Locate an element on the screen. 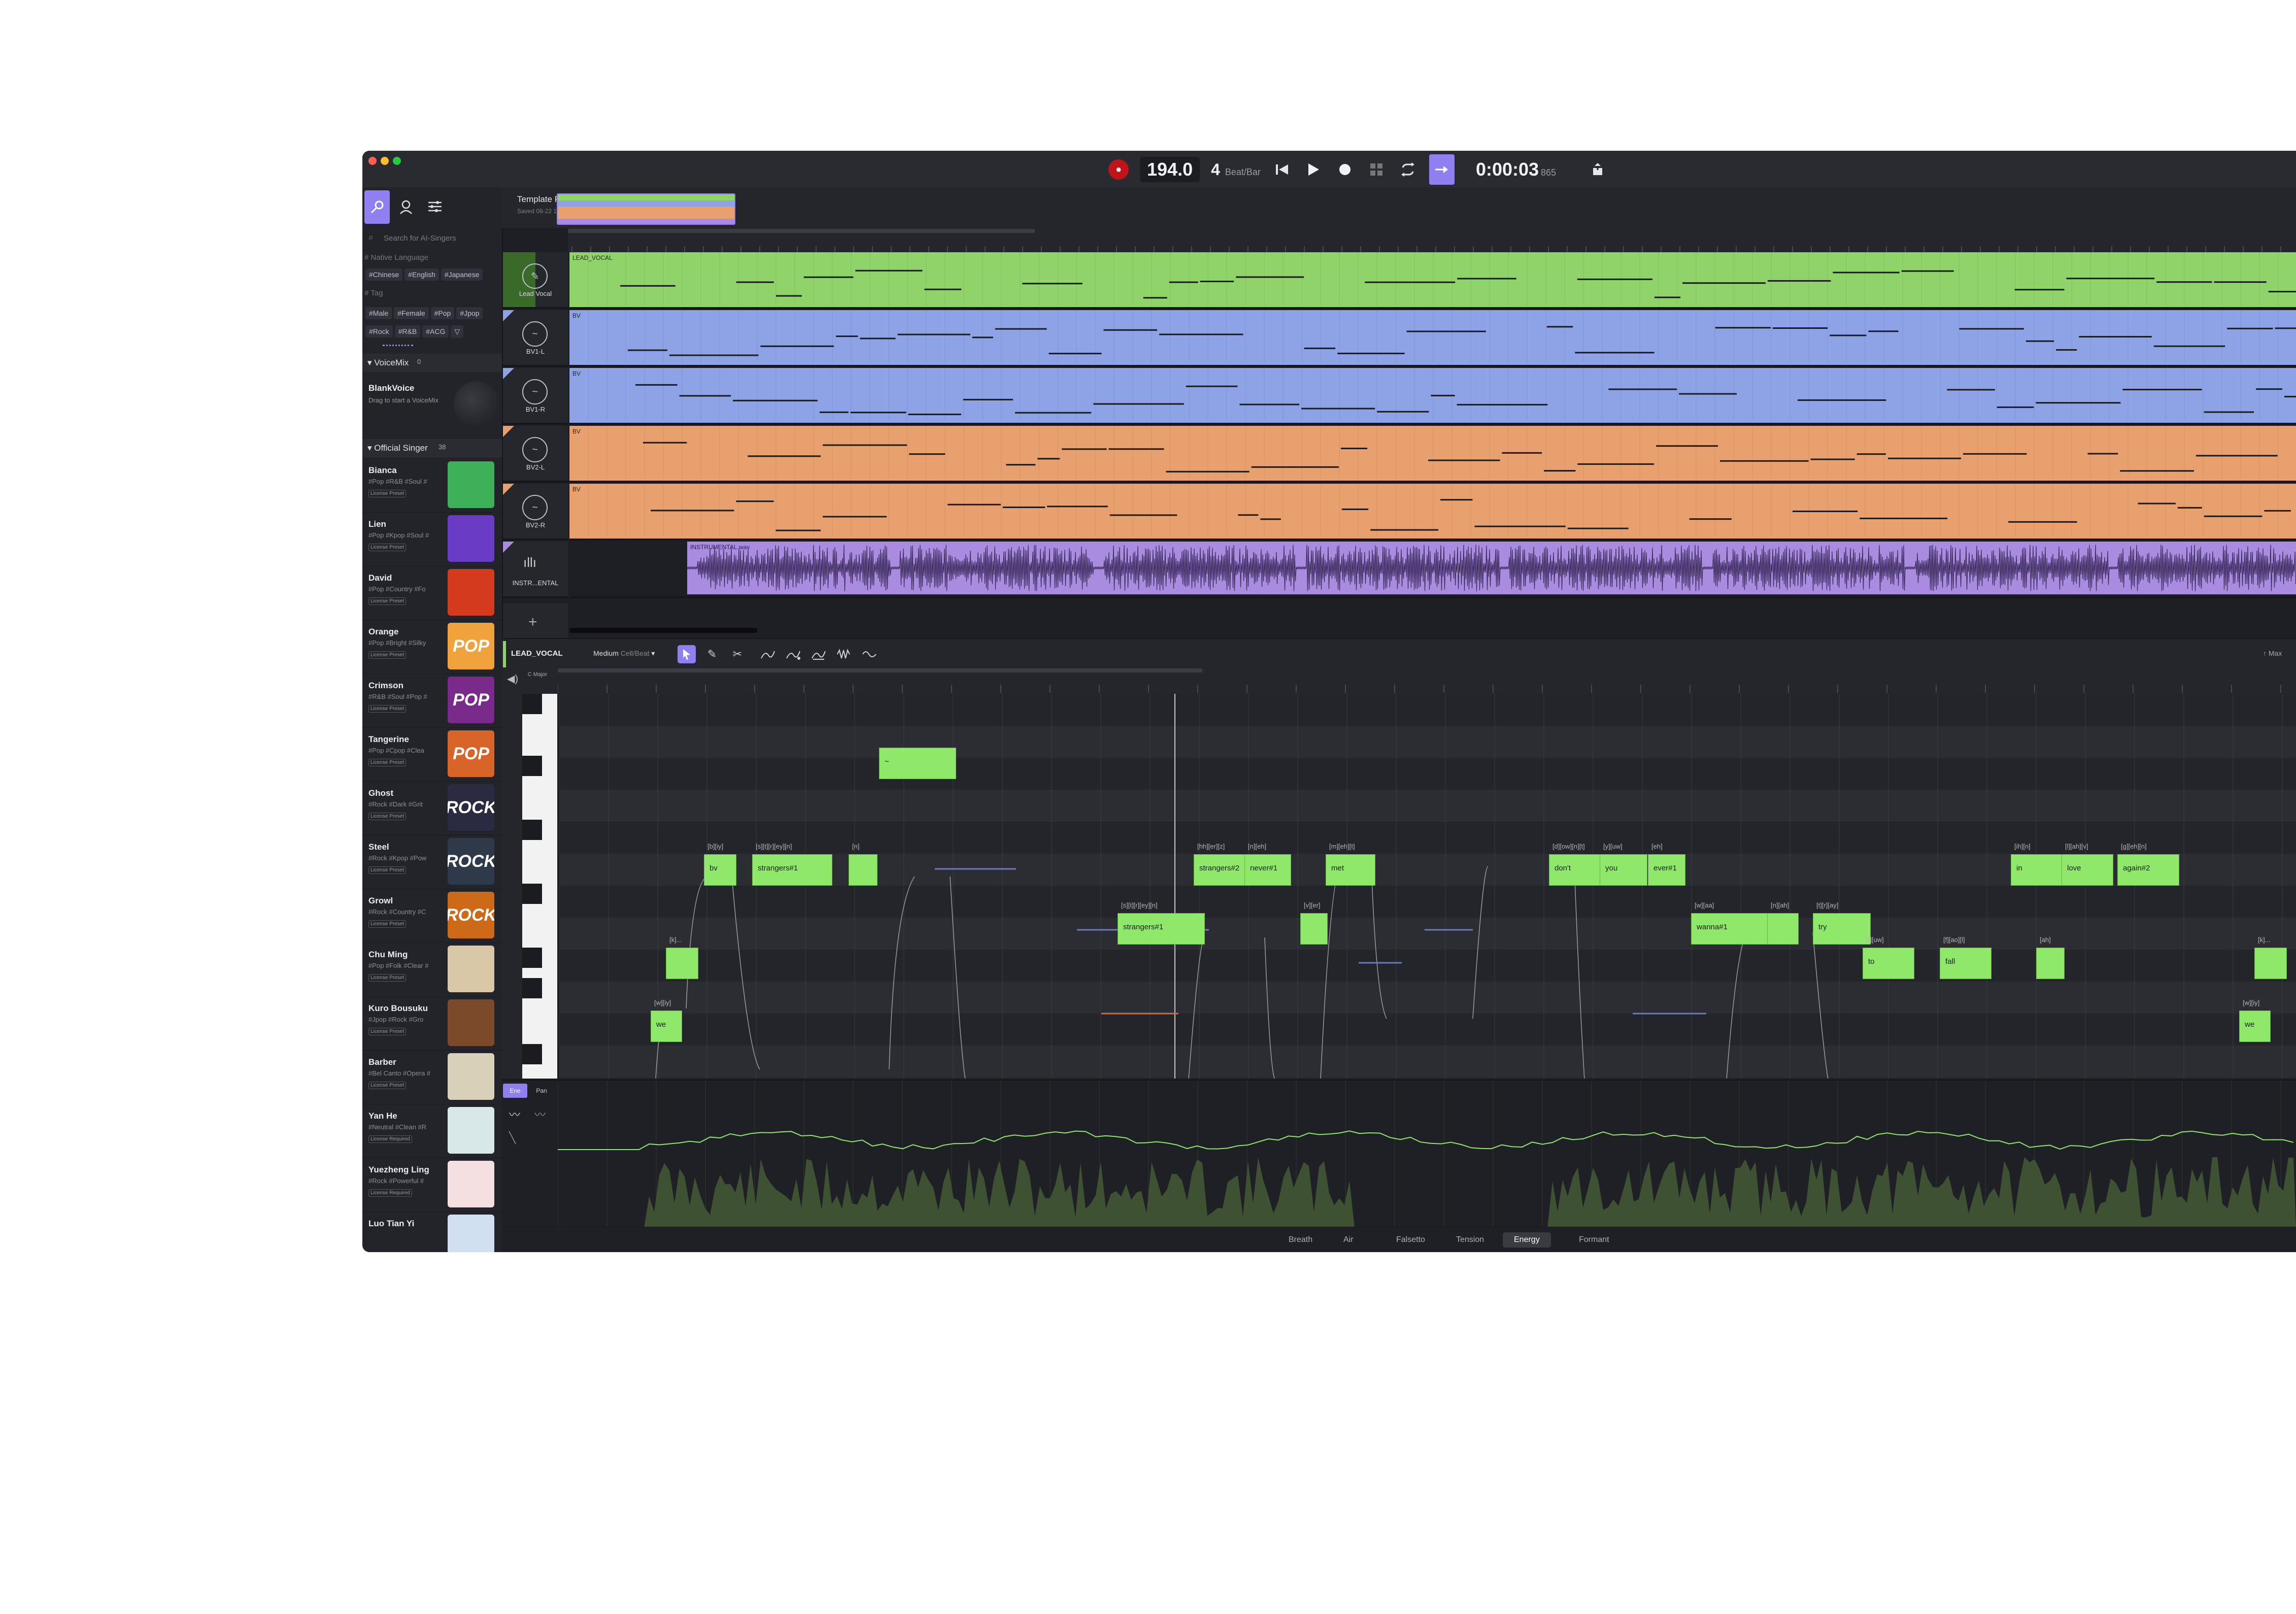 The width and height of the screenshot is (2296, 1614). singer-card: Ghost #Rock #Dark #Grit License Preset ROCK is located at coordinates (432, 808).